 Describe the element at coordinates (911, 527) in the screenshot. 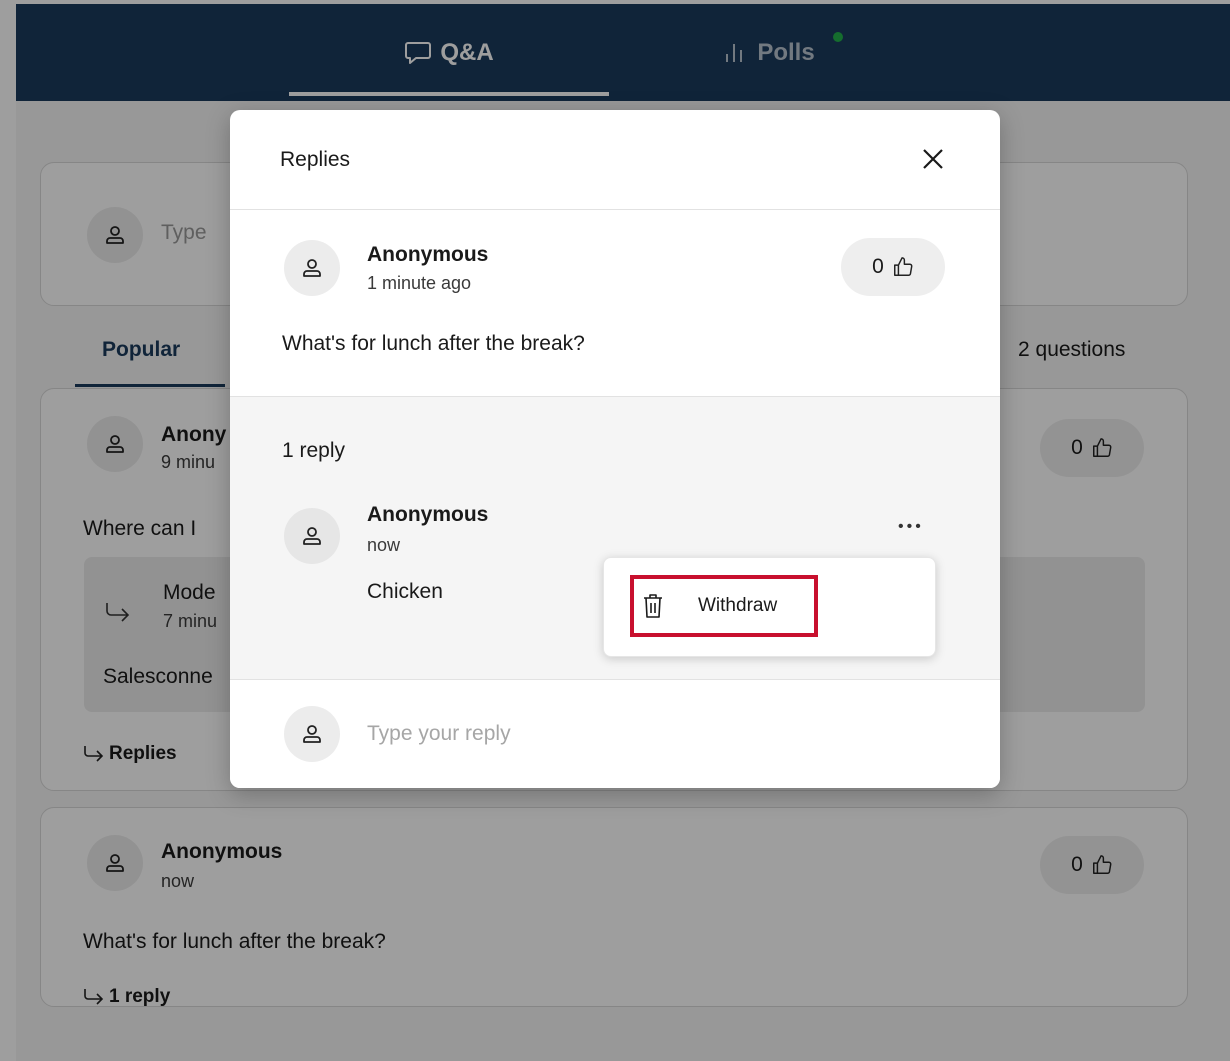

I see `more-options-button: •••` at that location.